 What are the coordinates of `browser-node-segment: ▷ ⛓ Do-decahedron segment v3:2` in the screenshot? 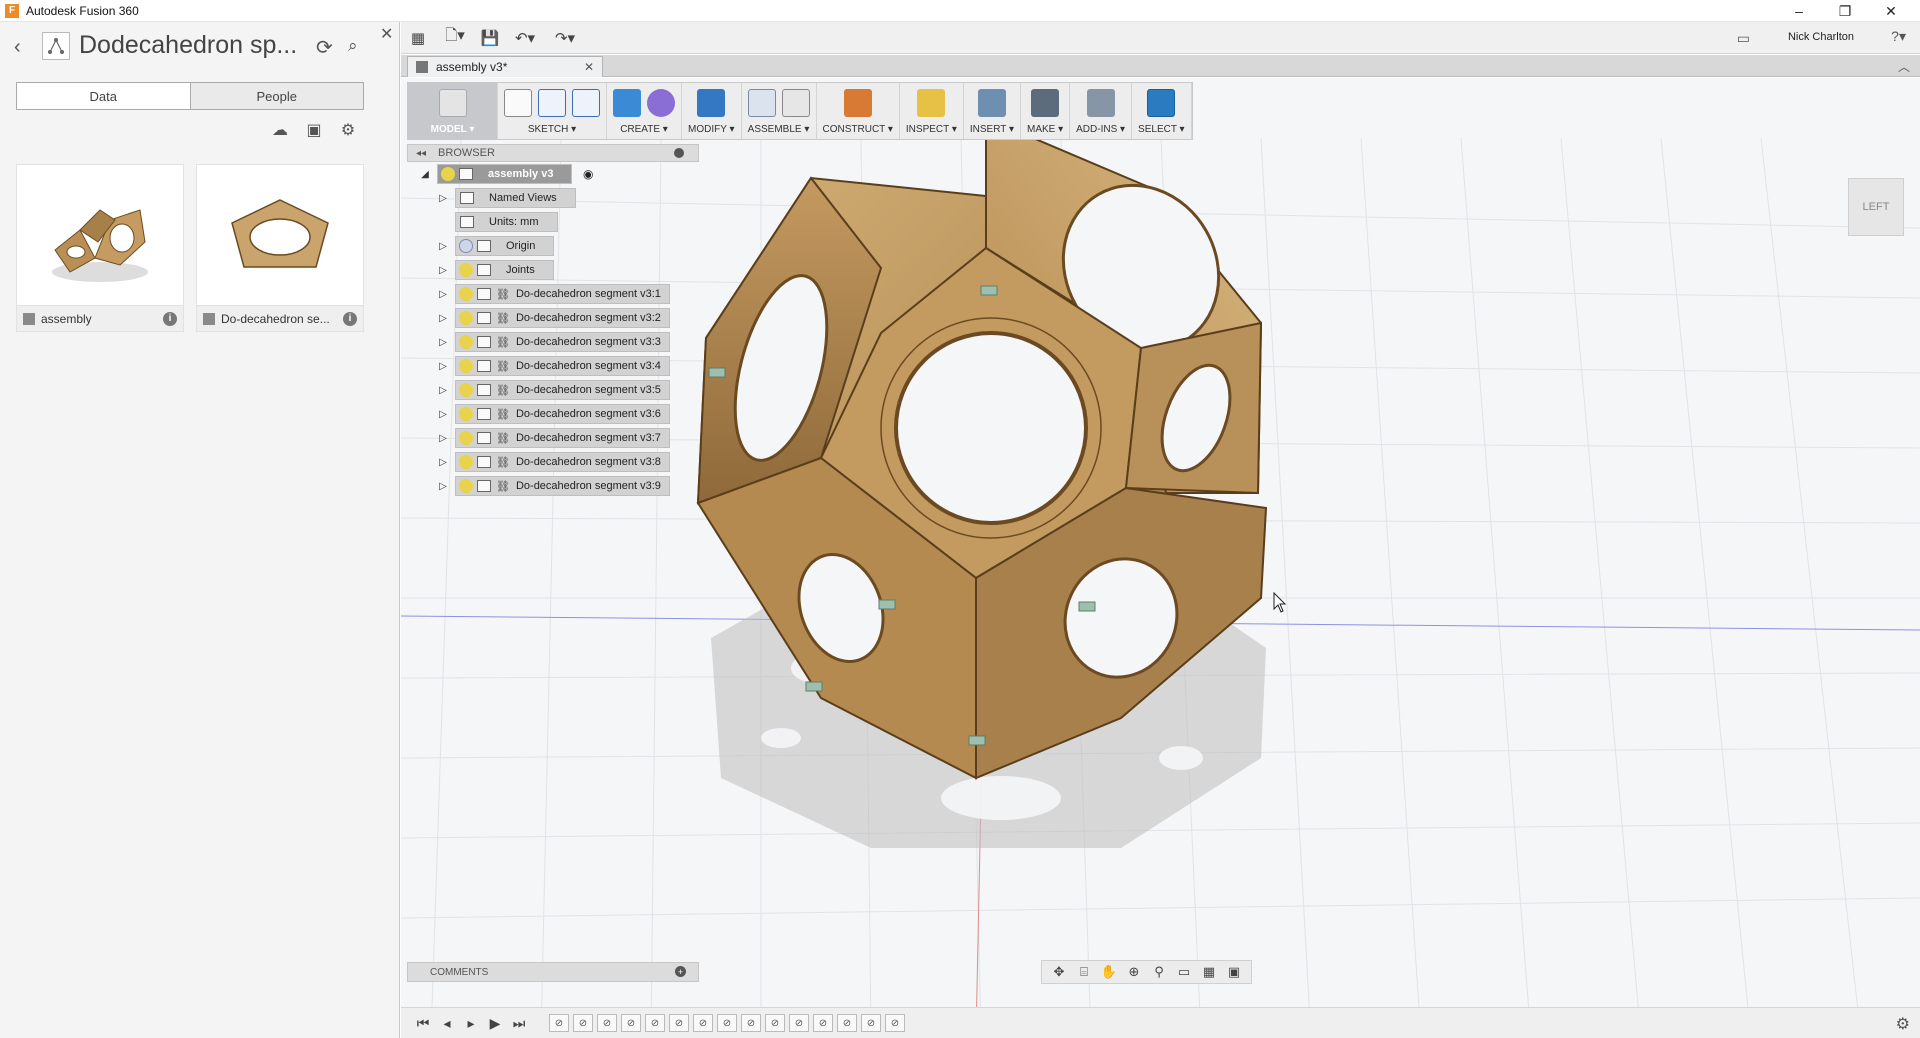 It's located at (553, 318).